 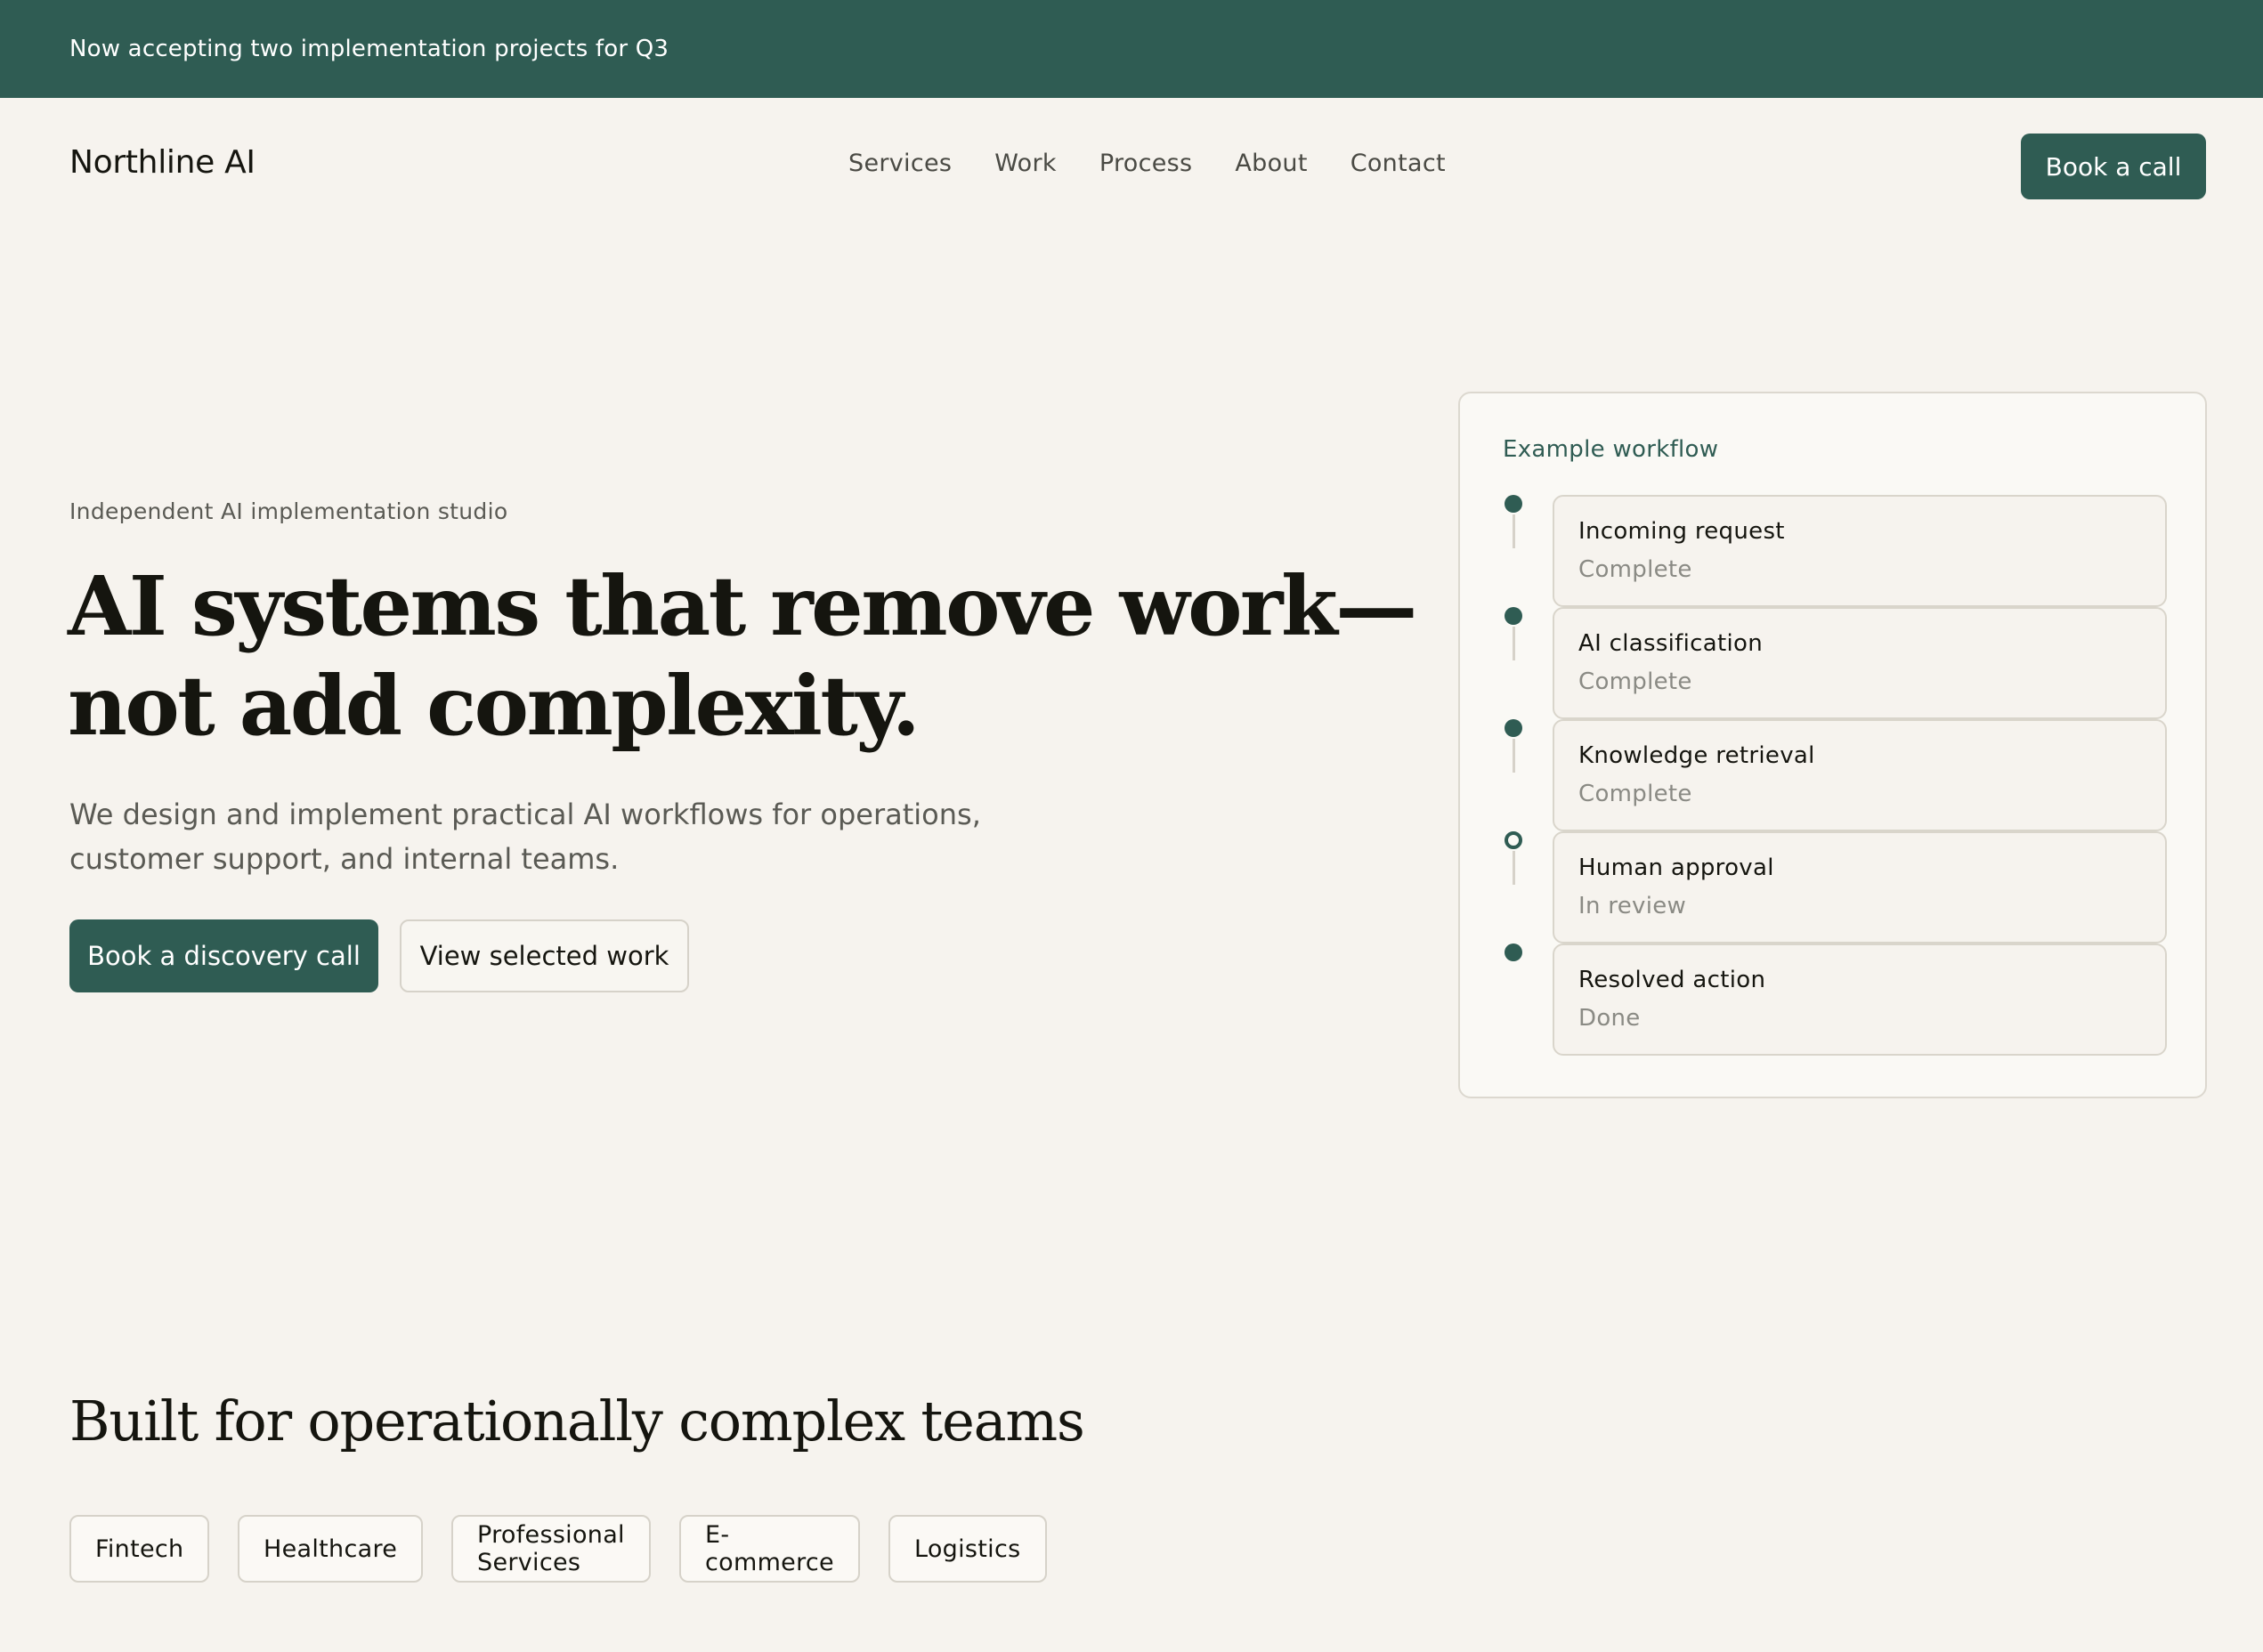 What do you see at coordinates (1670, 643) in the screenshot?
I see `workflow-step-name: AI classification` at bounding box center [1670, 643].